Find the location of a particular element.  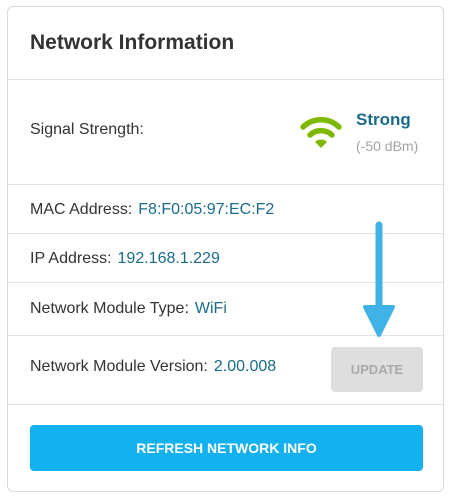

module-version-value: 2.00.008 is located at coordinates (245, 366).